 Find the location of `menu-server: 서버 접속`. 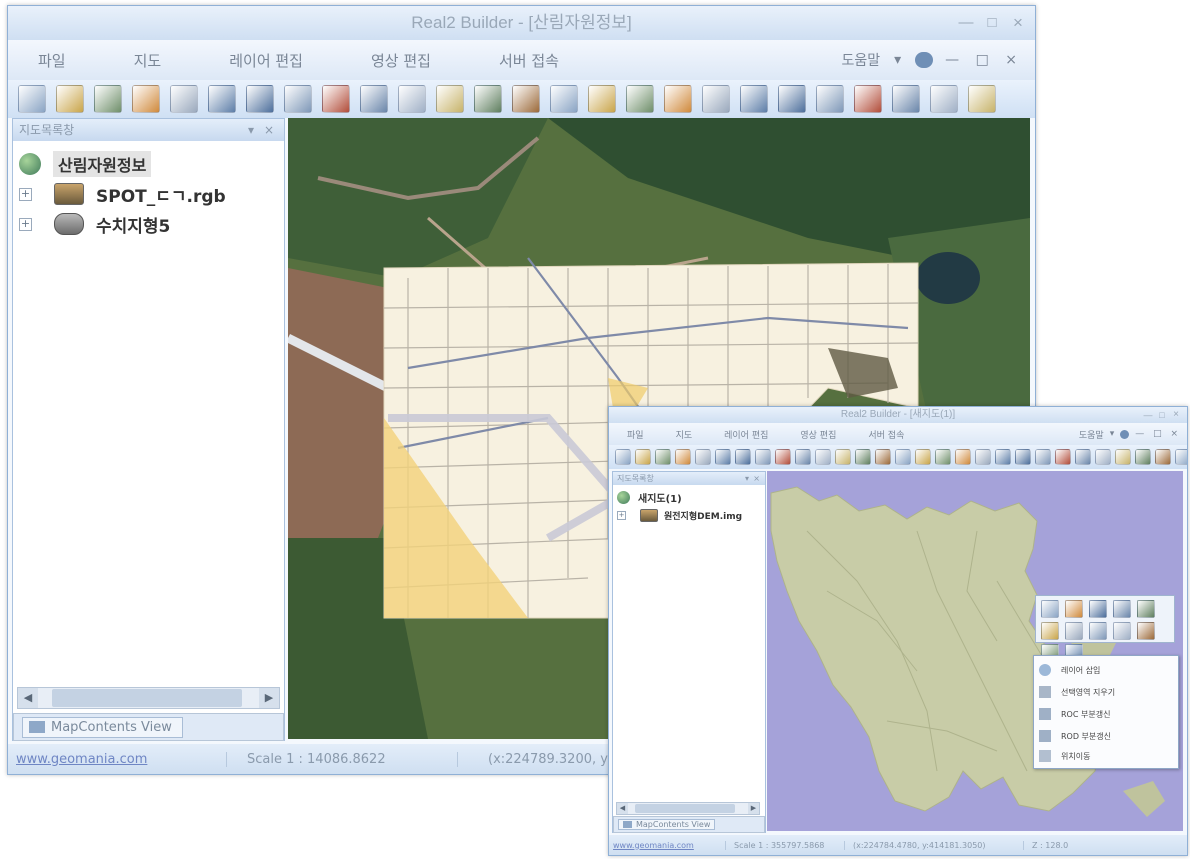

menu-server: 서버 접속 is located at coordinates (529, 60).